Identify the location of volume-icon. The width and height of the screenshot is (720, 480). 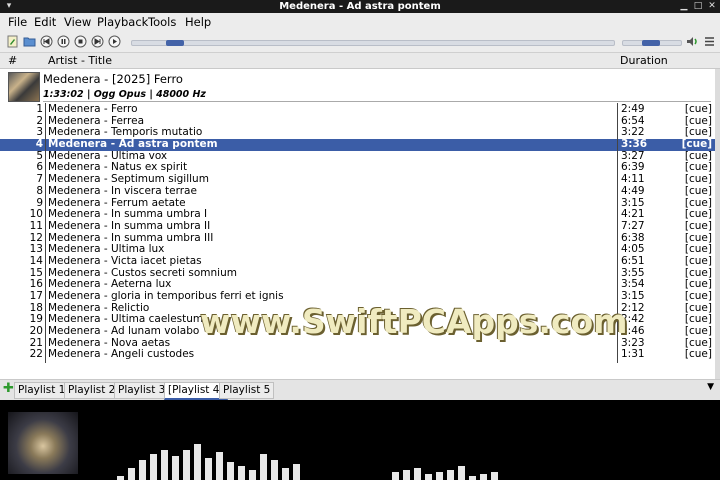
(692, 41).